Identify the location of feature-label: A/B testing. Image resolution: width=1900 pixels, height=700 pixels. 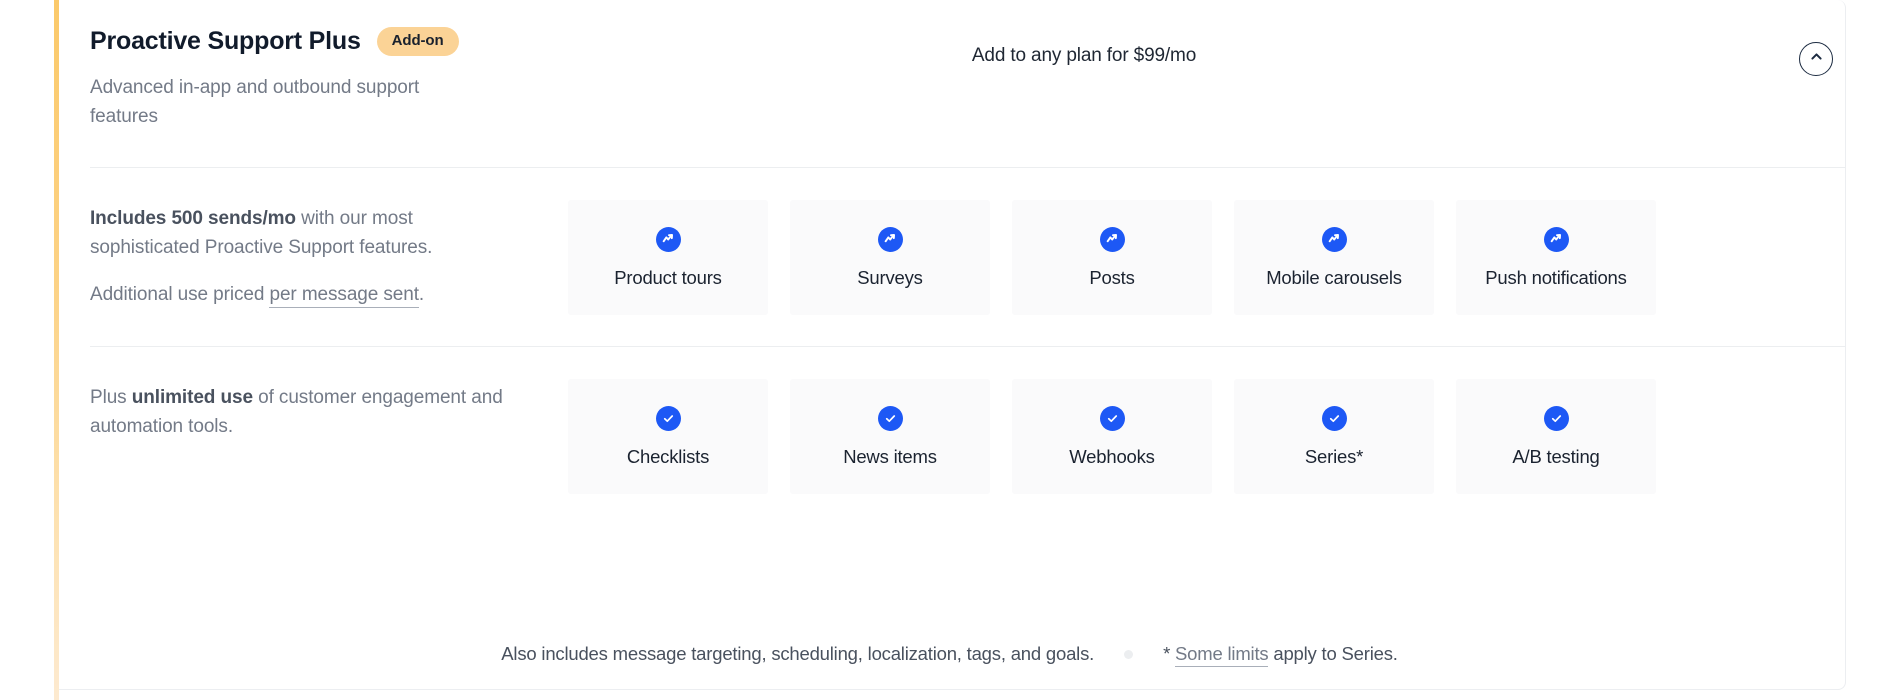
(1556, 456).